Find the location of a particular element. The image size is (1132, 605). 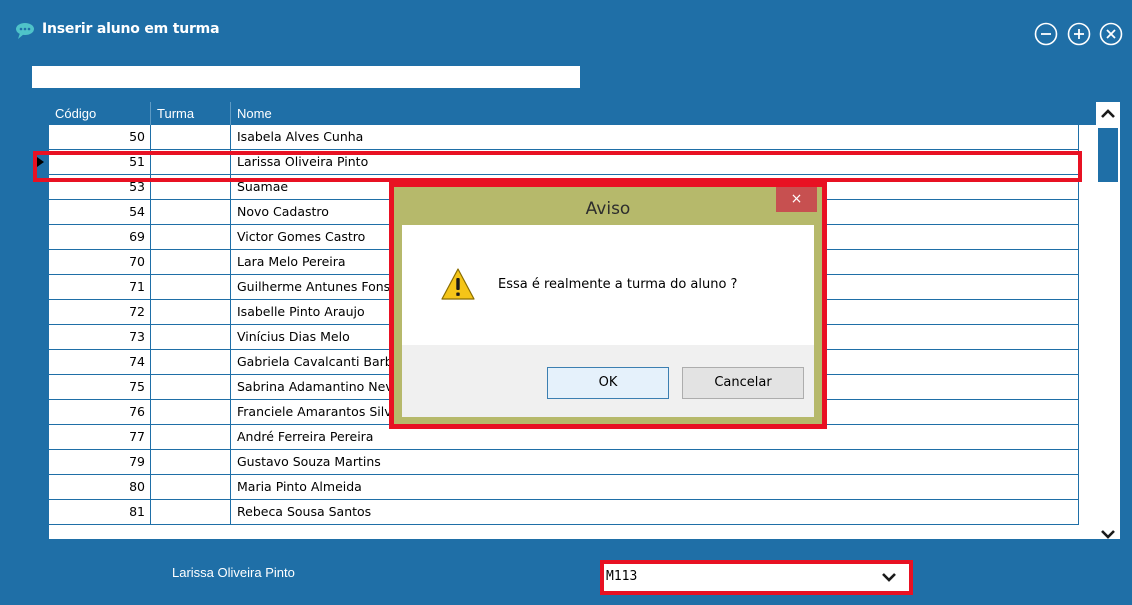

cancel-button: Cancelar is located at coordinates (743, 383).